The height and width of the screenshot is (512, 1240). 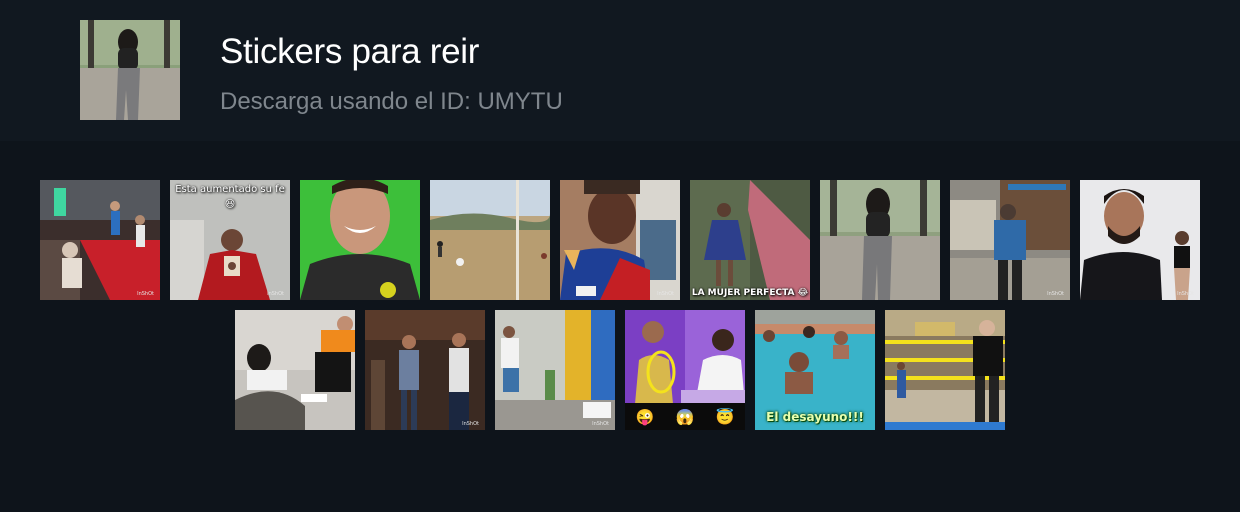 What do you see at coordinates (130, 70) in the screenshot?
I see `pack-thumbnail` at bounding box center [130, 70].